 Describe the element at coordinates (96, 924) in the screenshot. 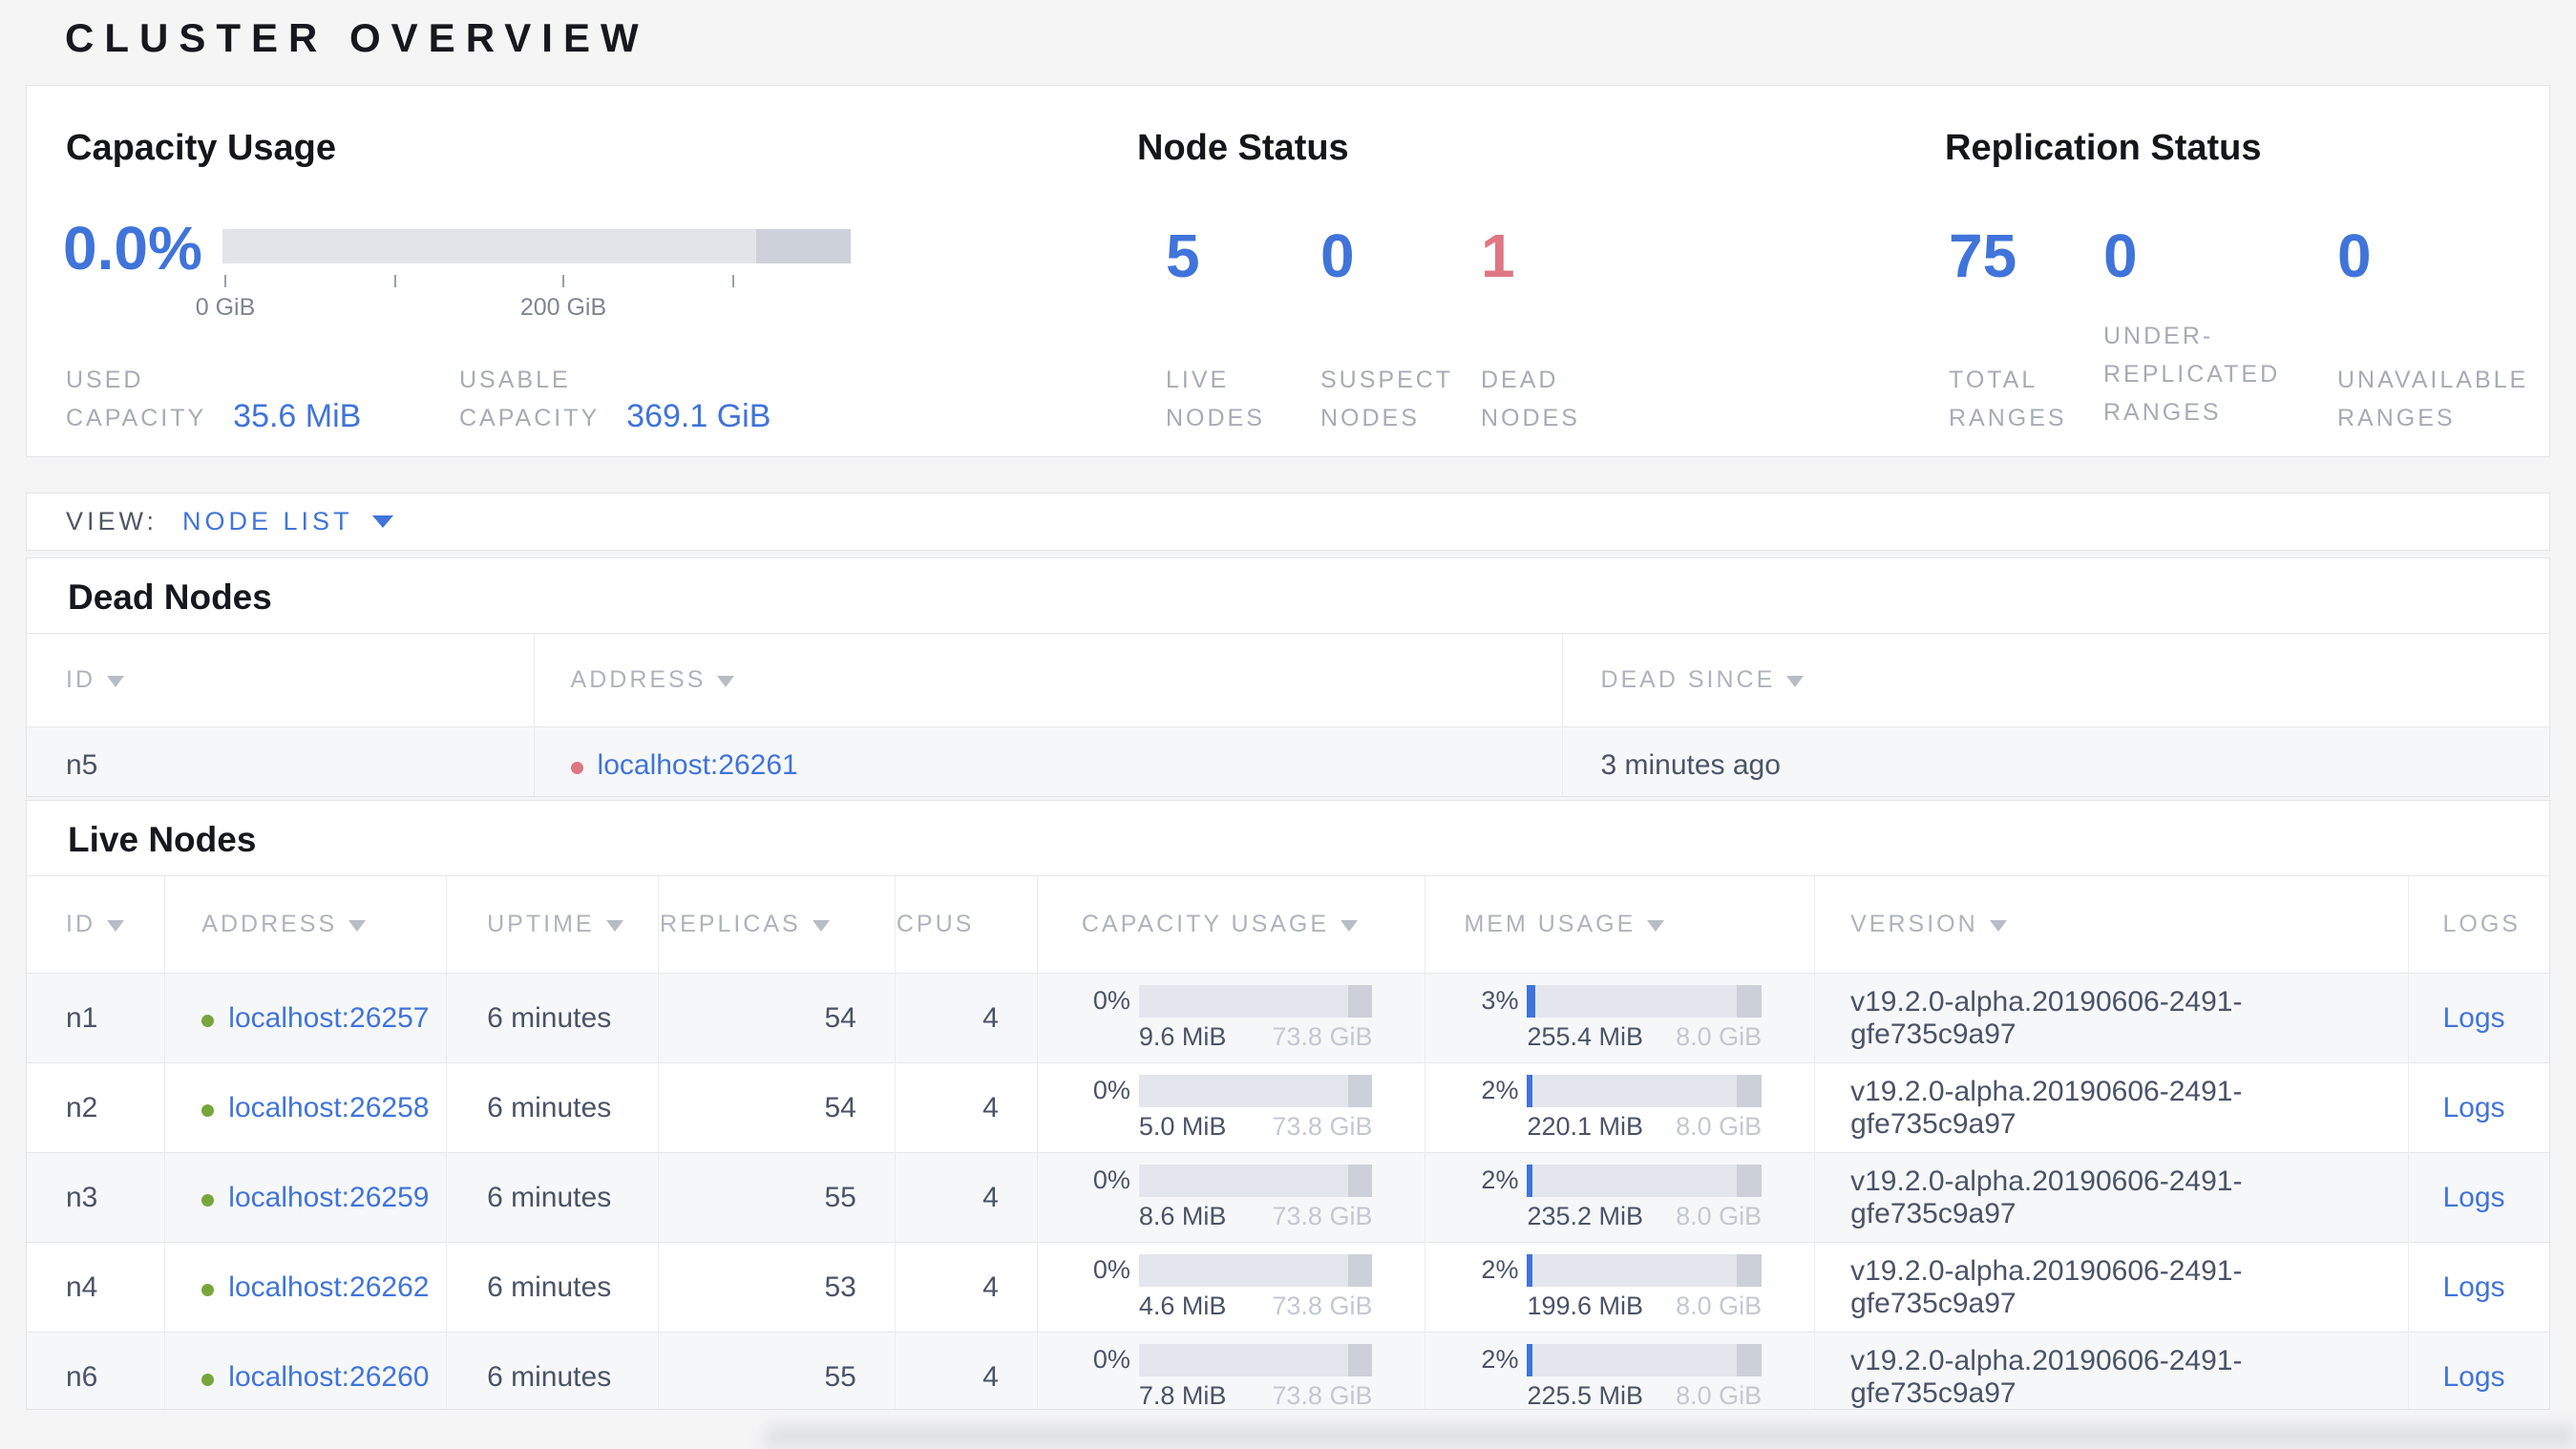

I see `live-col-id: ID` at that location.